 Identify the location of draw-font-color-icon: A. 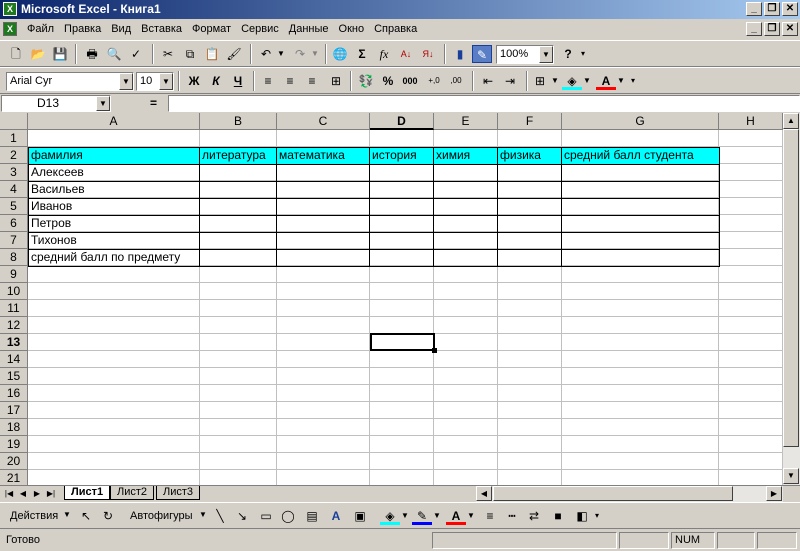
(456, 516).